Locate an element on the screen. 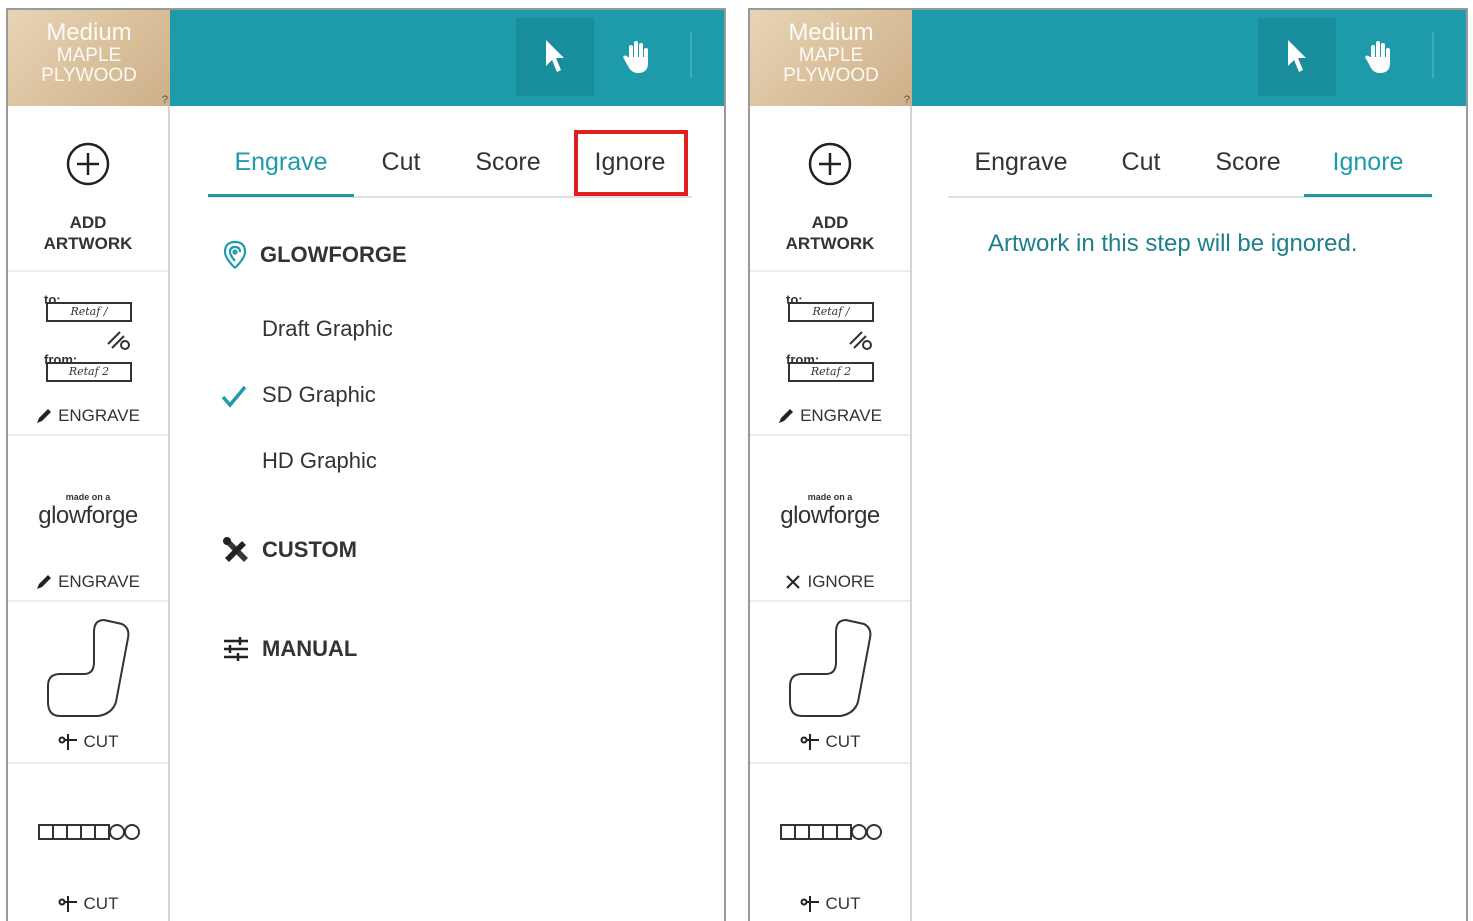 The image size is (1473, 921). section-custom-label: CUSTOM is located at coordinates (309, 549).